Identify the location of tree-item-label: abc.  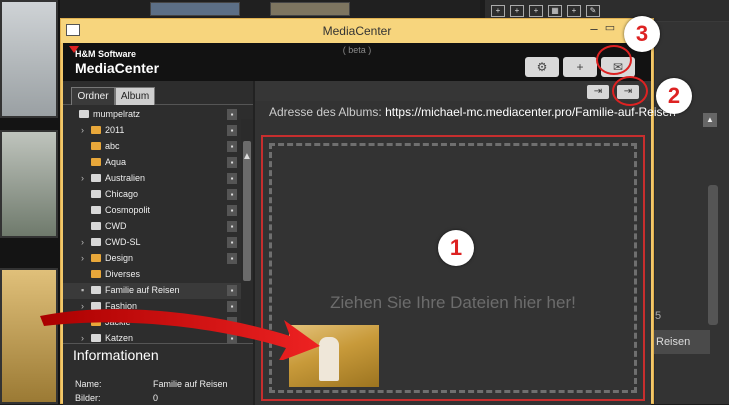
(112, 146).